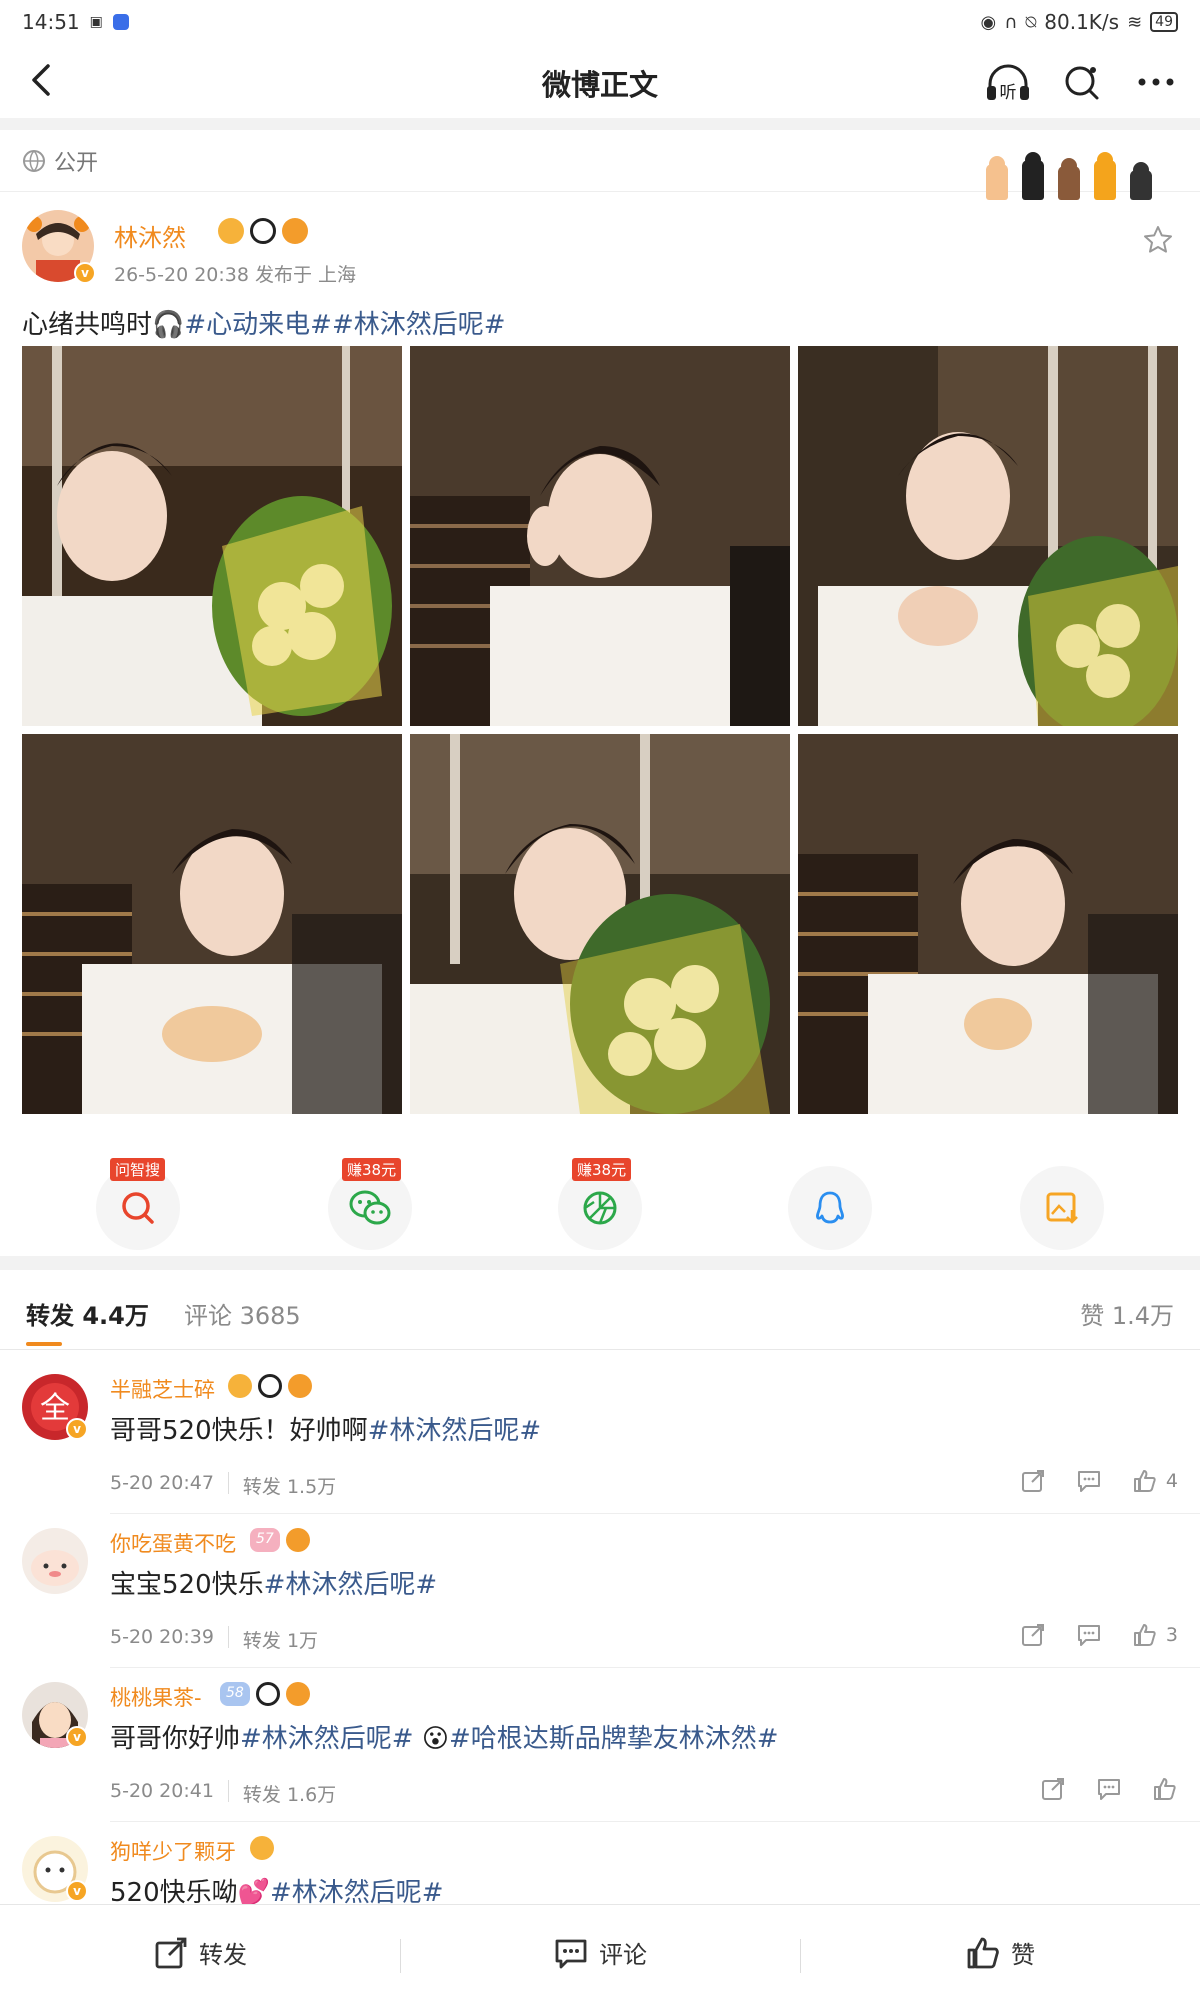  I want to click on headphones-emoji-icon: 🎧, so click(168, 325).